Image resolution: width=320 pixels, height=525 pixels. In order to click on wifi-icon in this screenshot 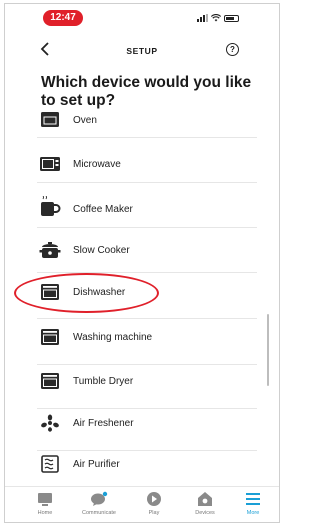, I will do `click(216, 18)`.